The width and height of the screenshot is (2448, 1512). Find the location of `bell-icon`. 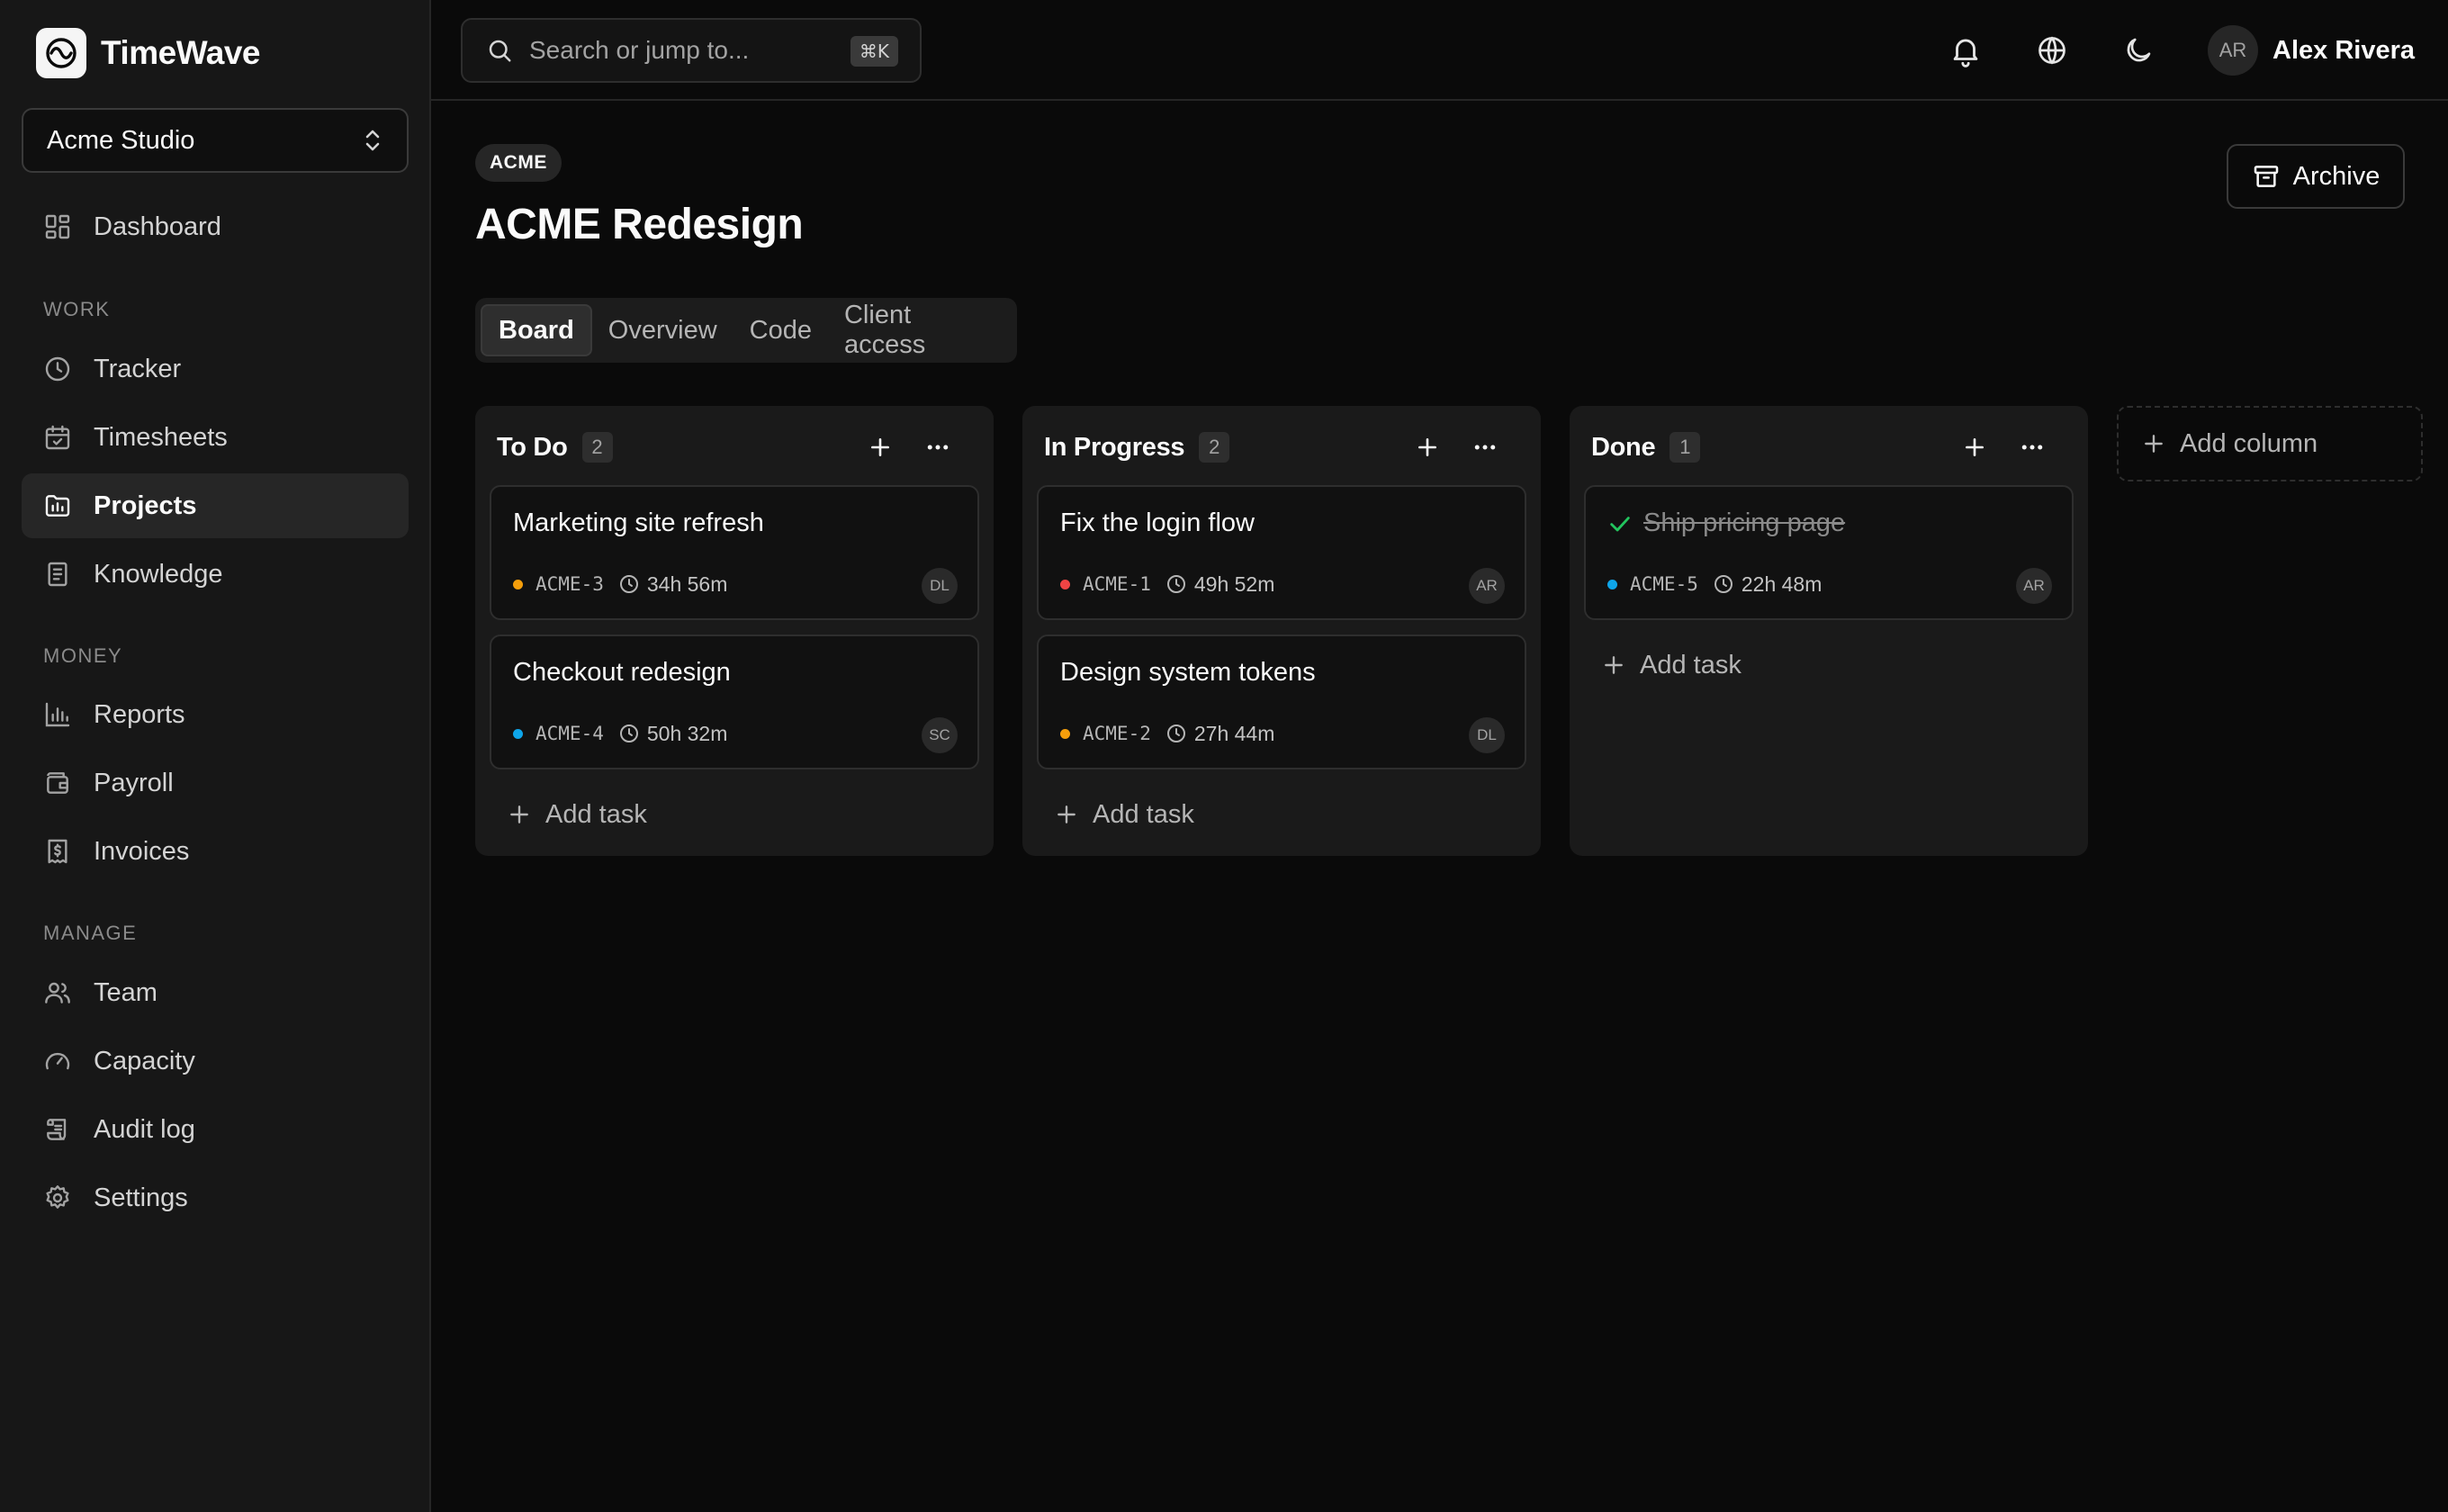

bell-icon is located at coordinates (1966, 54).